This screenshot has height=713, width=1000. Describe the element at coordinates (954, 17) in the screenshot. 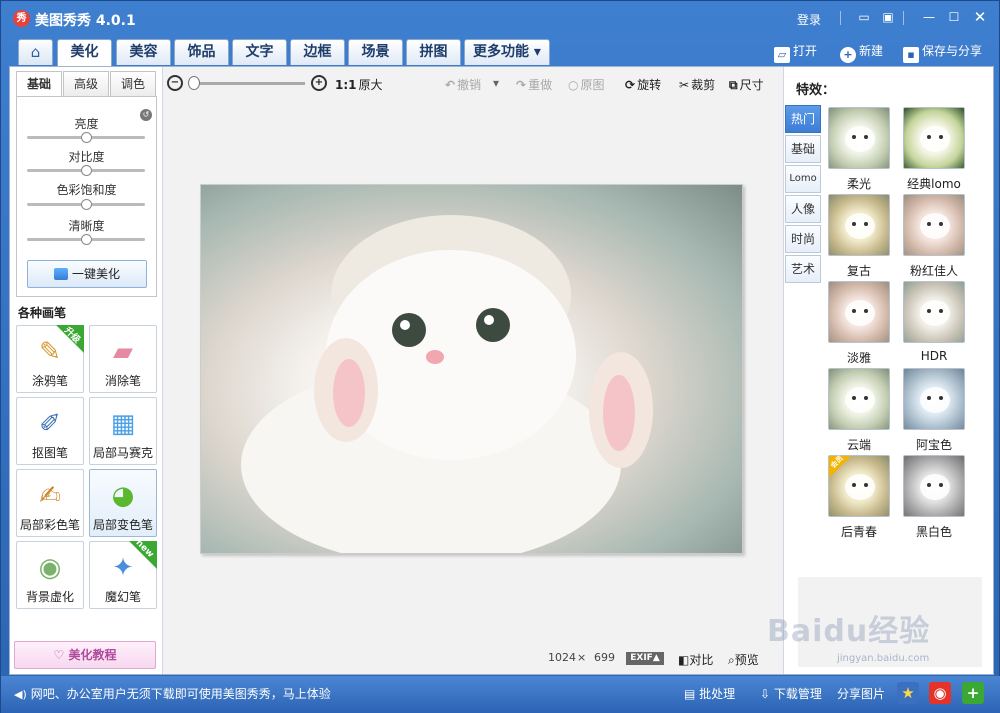

I see `maximize-icon: ☐` at that location.